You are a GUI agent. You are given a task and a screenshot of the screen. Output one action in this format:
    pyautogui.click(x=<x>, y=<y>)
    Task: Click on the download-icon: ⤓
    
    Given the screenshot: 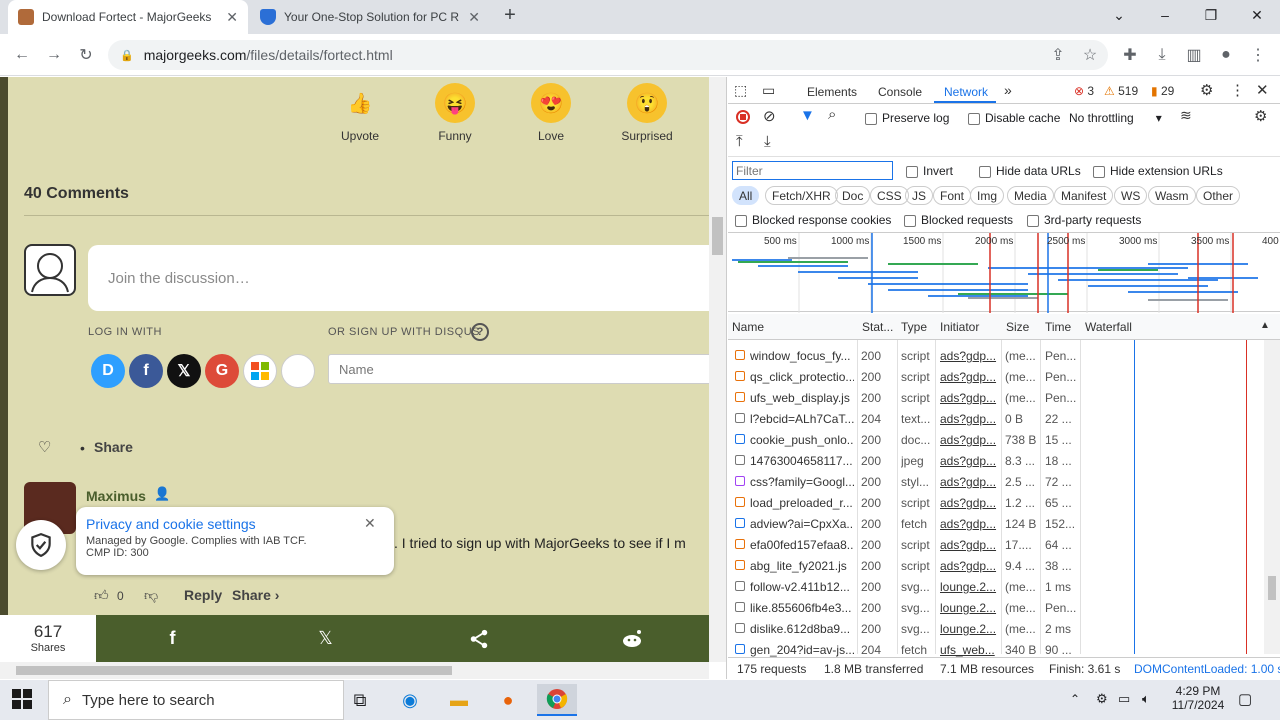 What is the action you would take?
    pyautogui.click(x=1162, y=55)
    